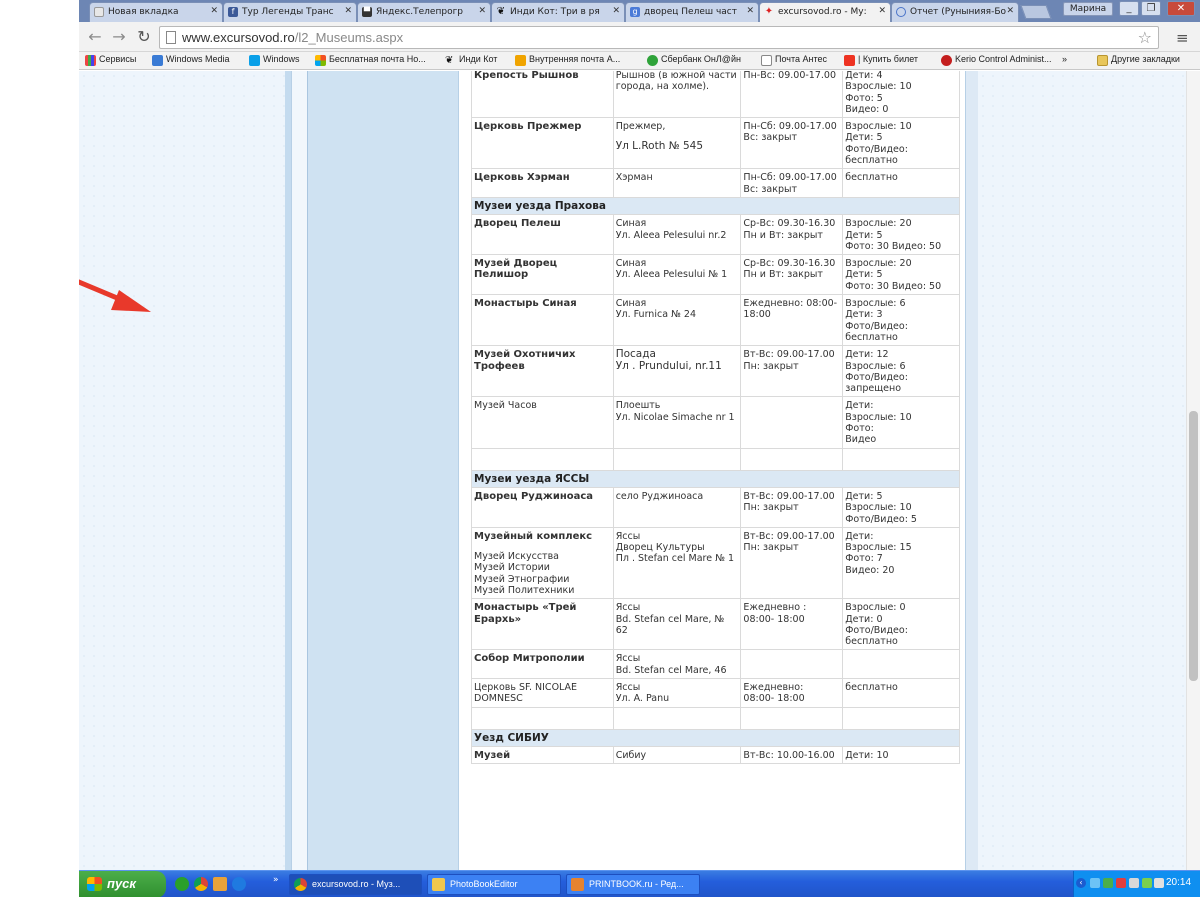  I want to click on tab-yandex-tv: ▀ Яндекс.Телепрогр ✕, so click(424, 12).